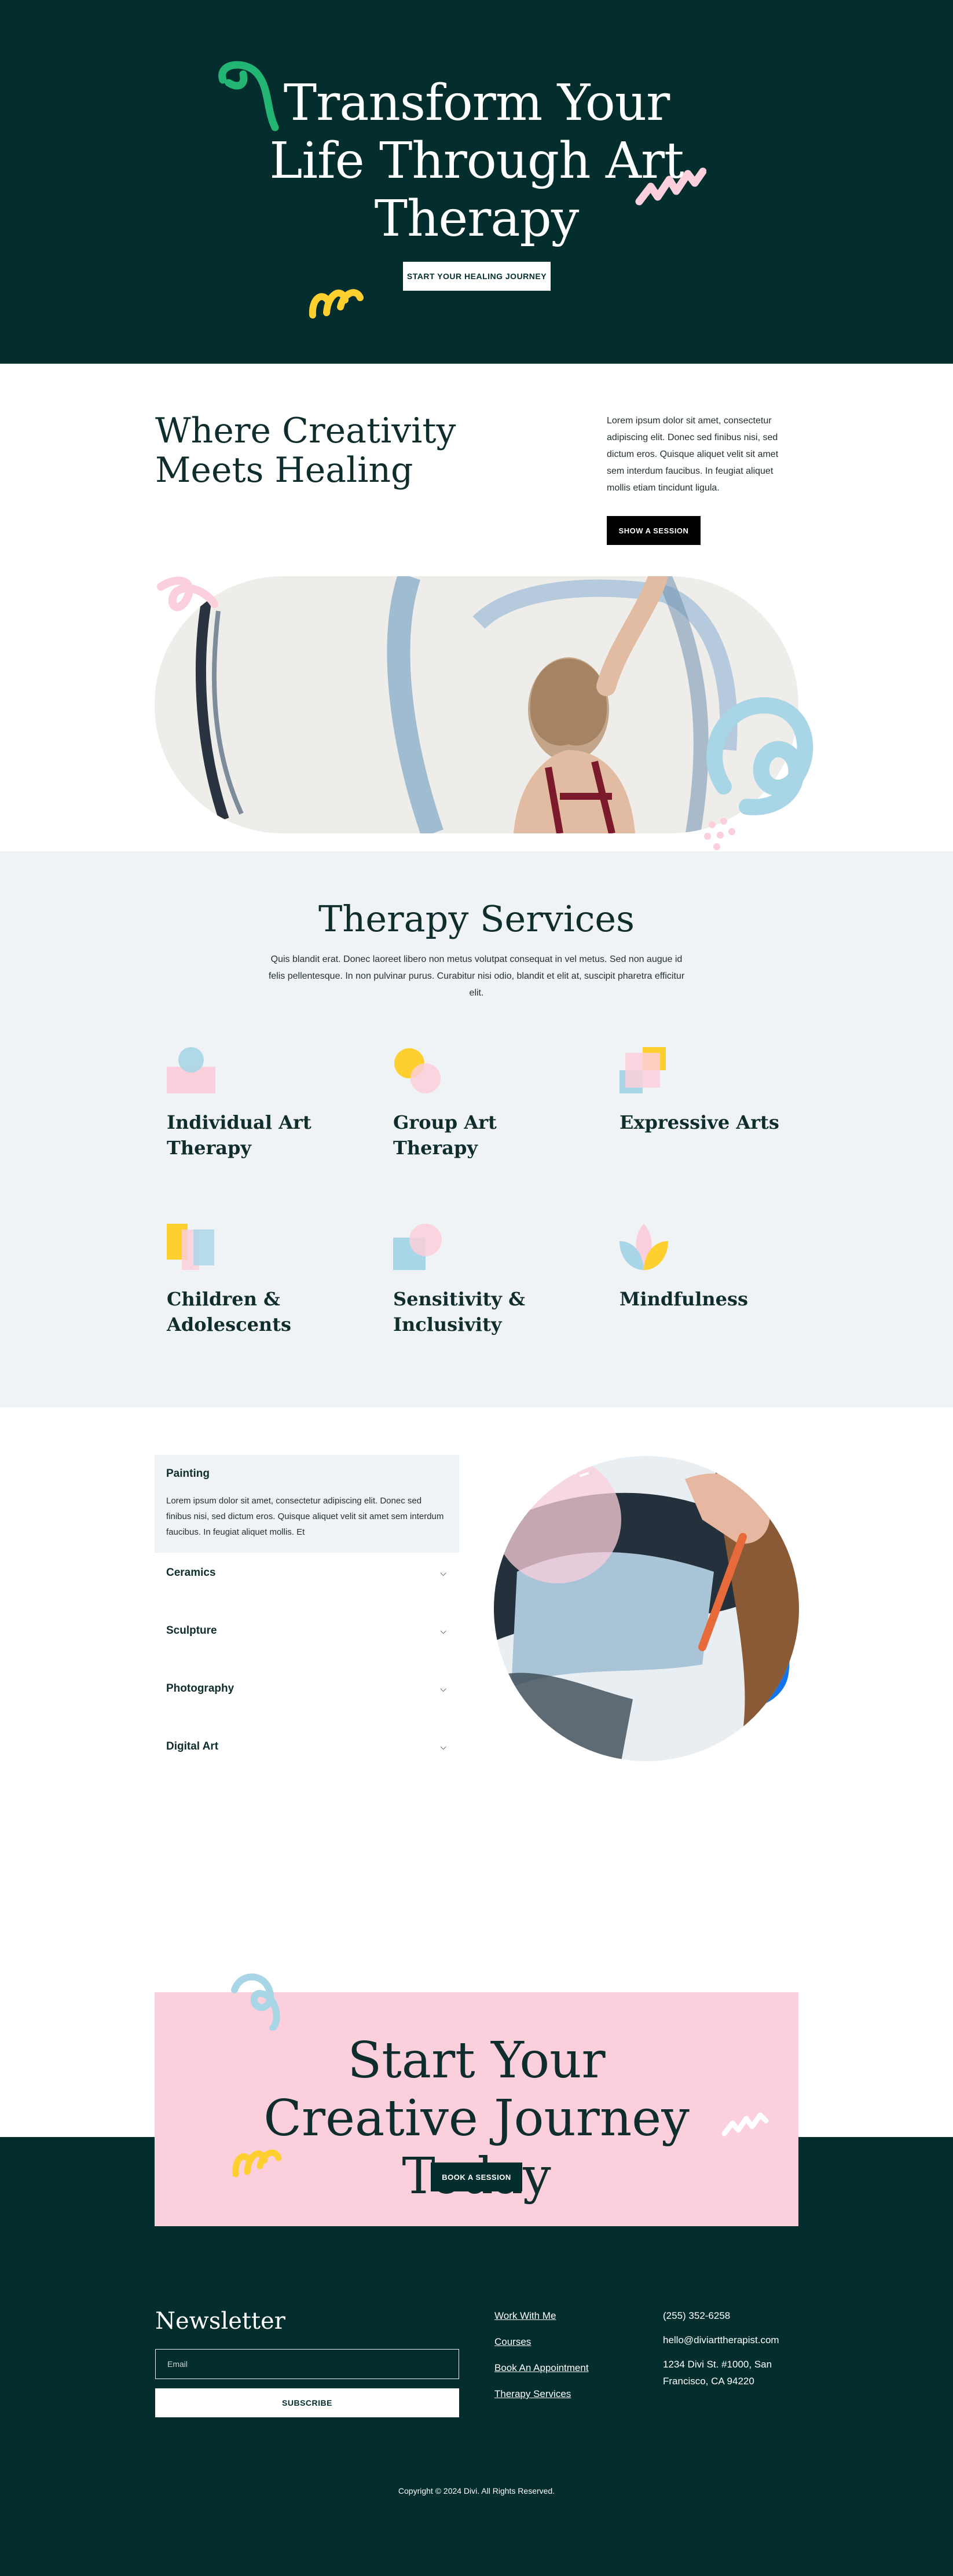  I want to click on accordion-photography: Photography ⌵, so click(307, 1689).